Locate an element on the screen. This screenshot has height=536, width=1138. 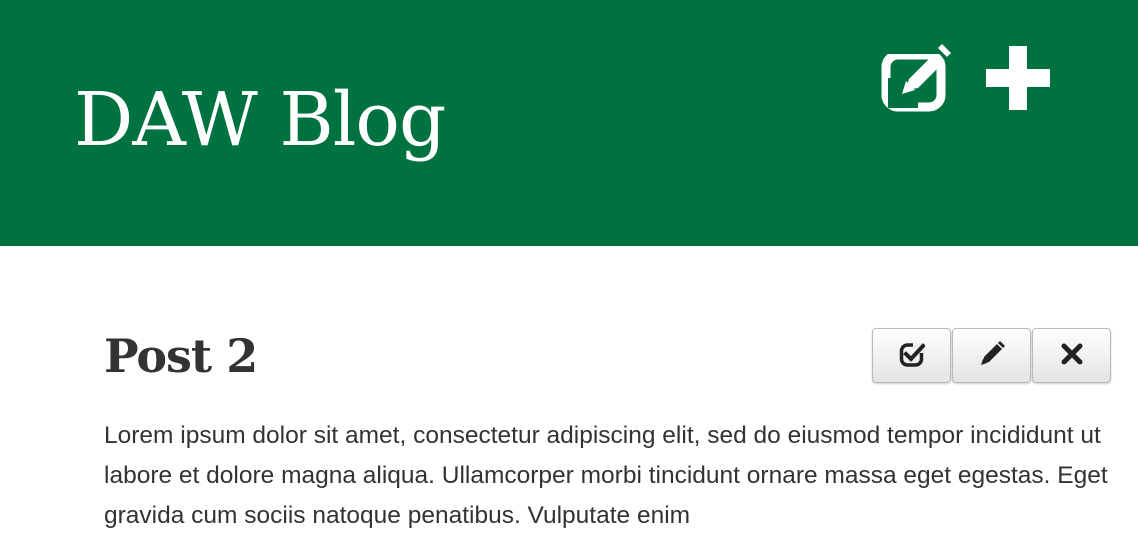
check-square-icon is located at coordinates (912, 355).